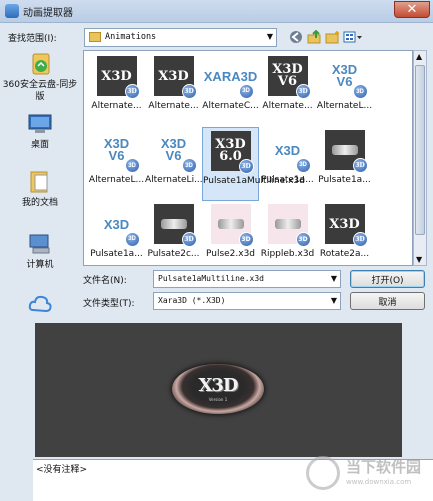 The image size is (433, 501). Describe the element at coordinates (40, 77) in the screenshot. I see `place-cloud-drive: 360安全云盘-同步版` at that location.